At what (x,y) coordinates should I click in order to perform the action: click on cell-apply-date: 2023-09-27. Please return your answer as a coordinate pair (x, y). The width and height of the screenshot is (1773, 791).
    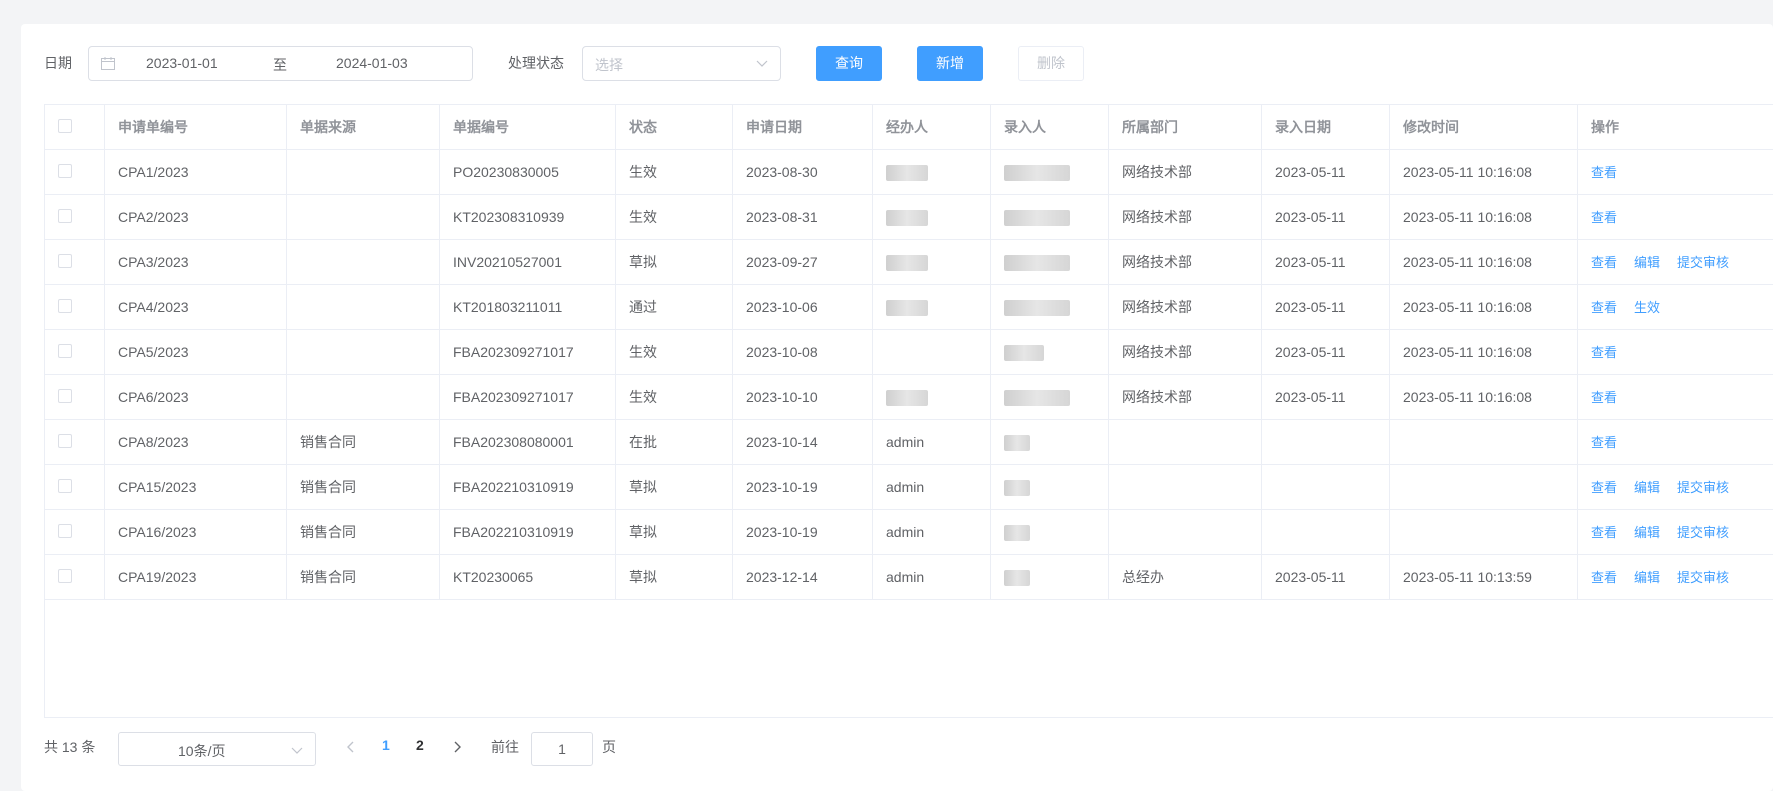
    Looking at the image, I should click on (803, 262).